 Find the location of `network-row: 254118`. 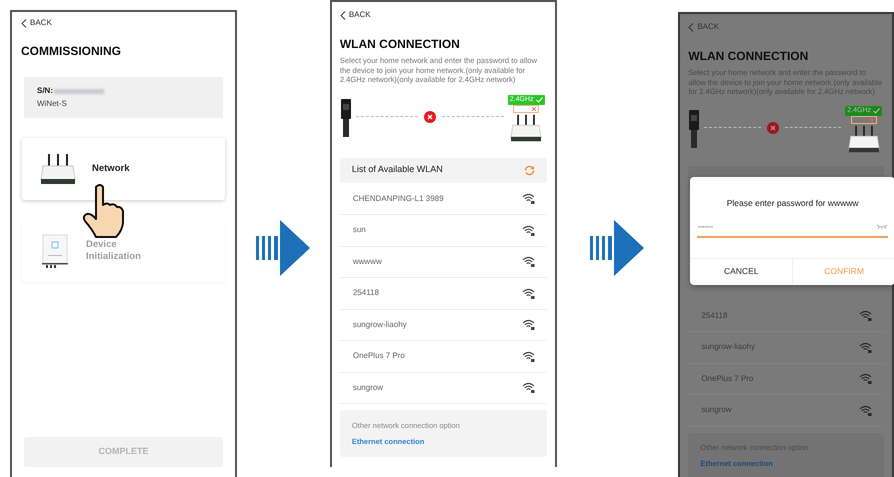

network-row: 254118 is located at coordinates (443, 294).